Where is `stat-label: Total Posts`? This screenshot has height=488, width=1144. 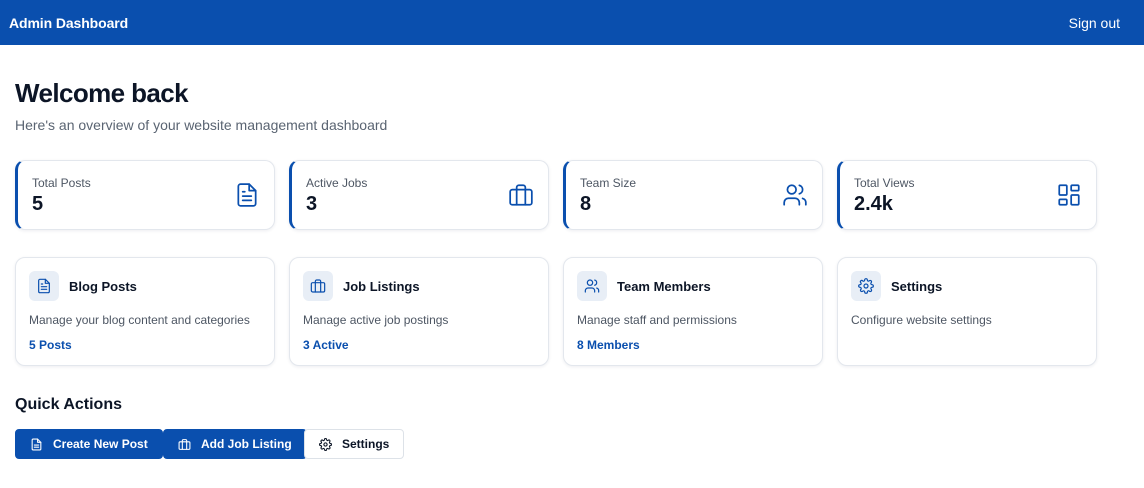 stat-label: Total Posts is located at coordinates (61, 183).